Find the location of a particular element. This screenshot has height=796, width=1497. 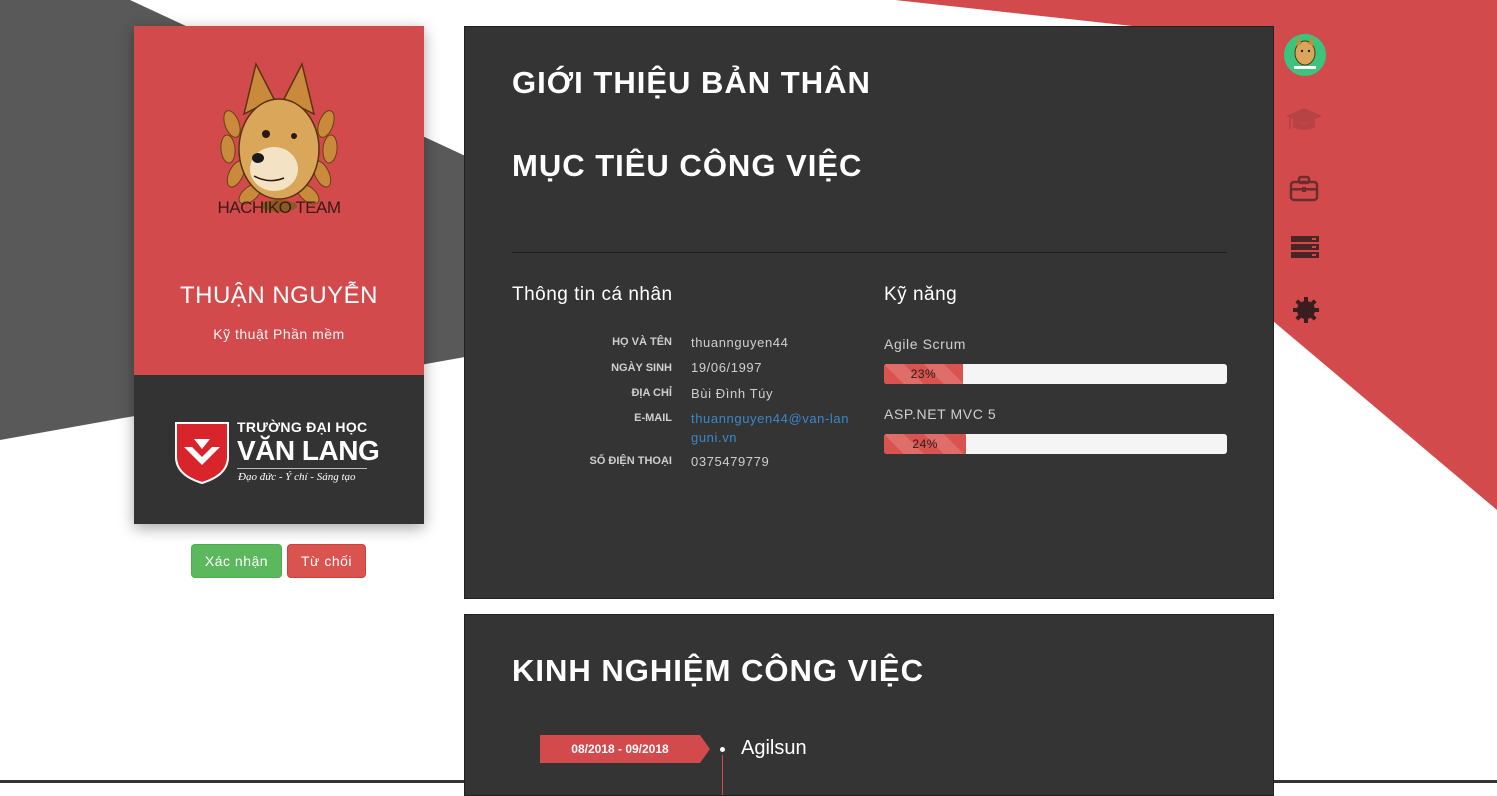

doge-avatar-icon is located at coordinates (1305, 55).